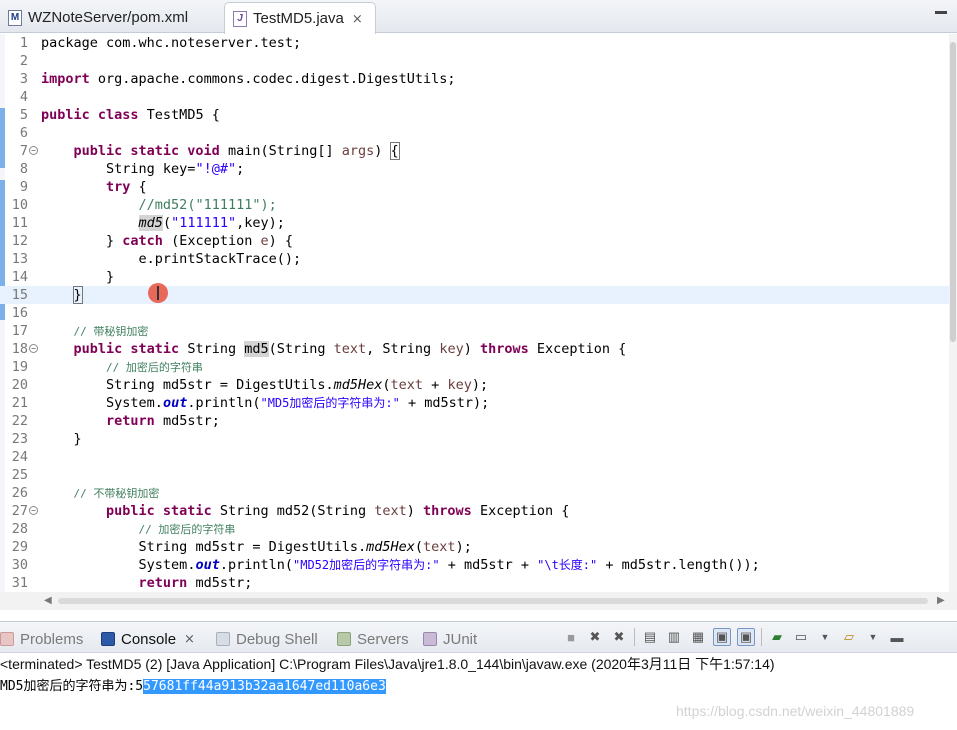  Describe the element at coordinates (722, 637) in the screenshot. I see `show-console-on-stdout-icon: ▣` at that location.